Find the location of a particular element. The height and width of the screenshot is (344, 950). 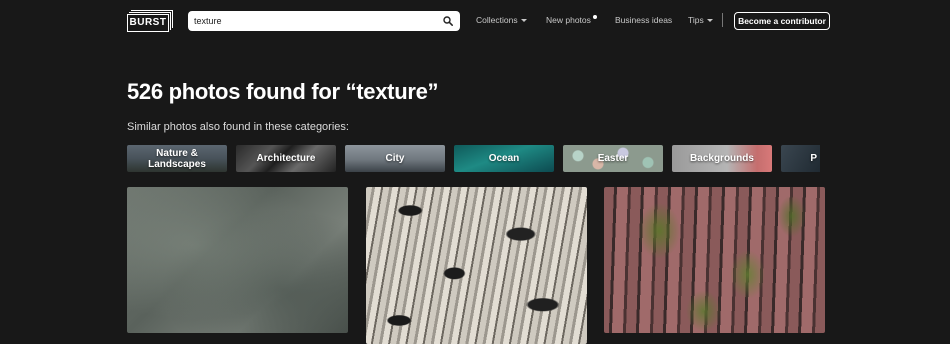

nav-new-photos: New photos is located at coordinates (568, 20).